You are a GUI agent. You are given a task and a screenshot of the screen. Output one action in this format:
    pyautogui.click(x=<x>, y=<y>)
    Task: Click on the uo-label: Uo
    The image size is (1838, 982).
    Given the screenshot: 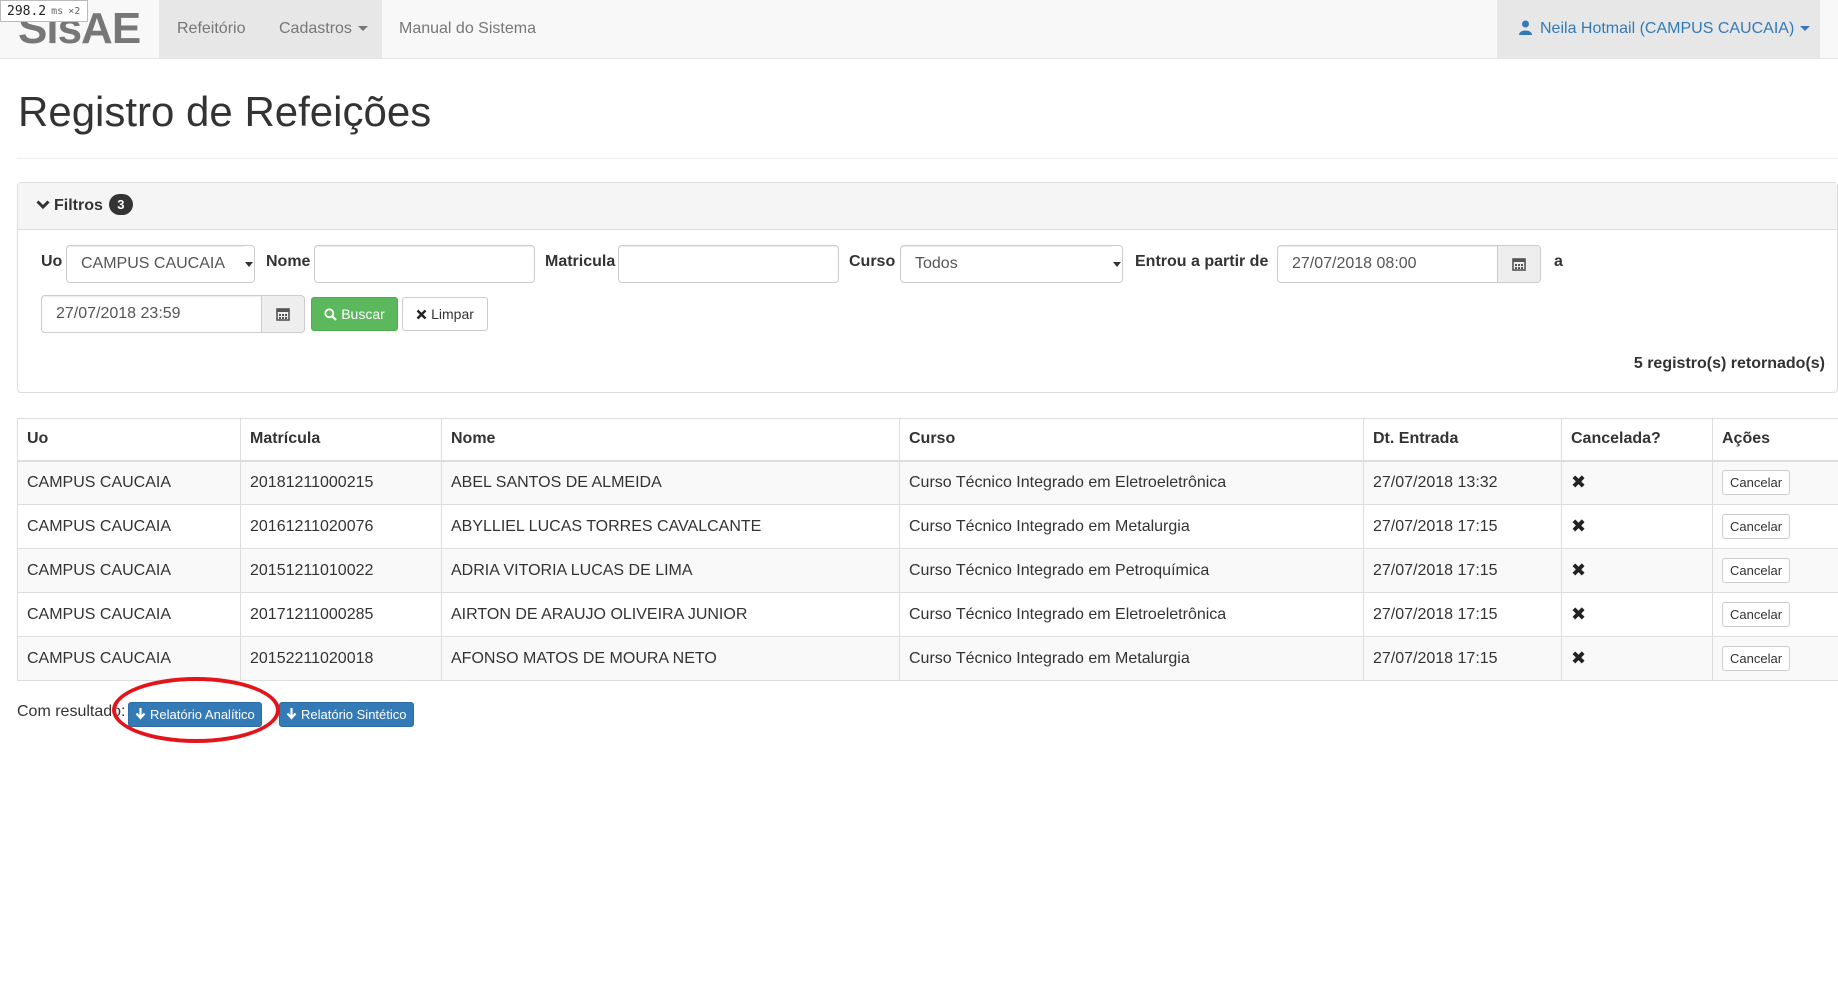 What is the action you would take?
    pyautogui.click(x=52, y=261)
    